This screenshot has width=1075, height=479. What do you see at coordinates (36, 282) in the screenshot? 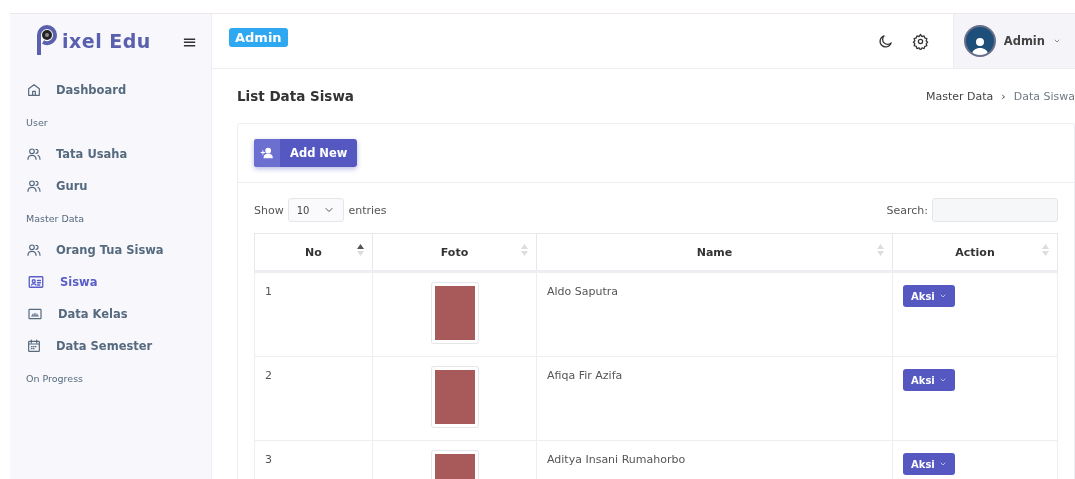
I see `id-card-icon` at bounding box center [36, 282].